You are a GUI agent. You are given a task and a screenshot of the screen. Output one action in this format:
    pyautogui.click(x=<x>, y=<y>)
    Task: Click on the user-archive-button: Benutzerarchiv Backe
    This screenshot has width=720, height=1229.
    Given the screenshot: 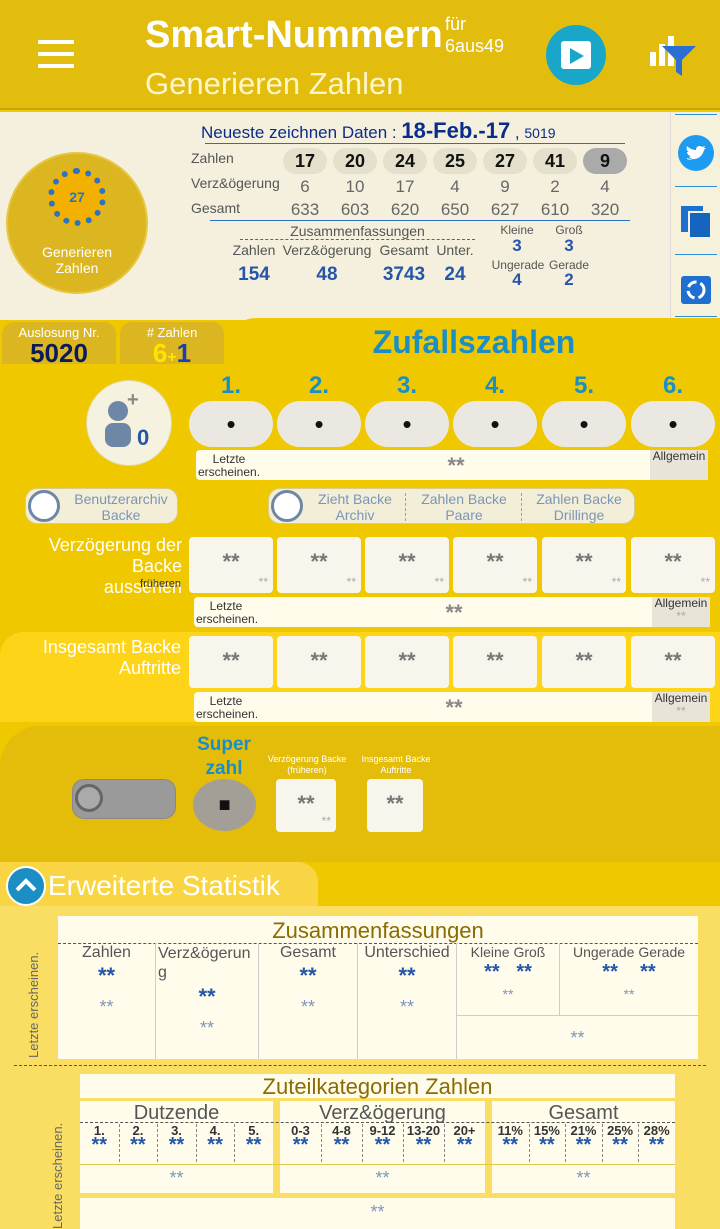 What is the action you would take?
    pyautogui.click(x=101, y=506)
    